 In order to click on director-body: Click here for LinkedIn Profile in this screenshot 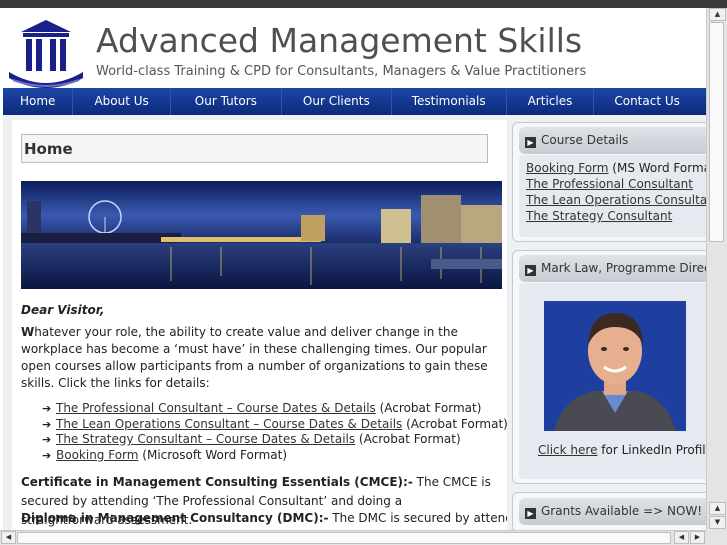, I will do `click(616, 381)`.